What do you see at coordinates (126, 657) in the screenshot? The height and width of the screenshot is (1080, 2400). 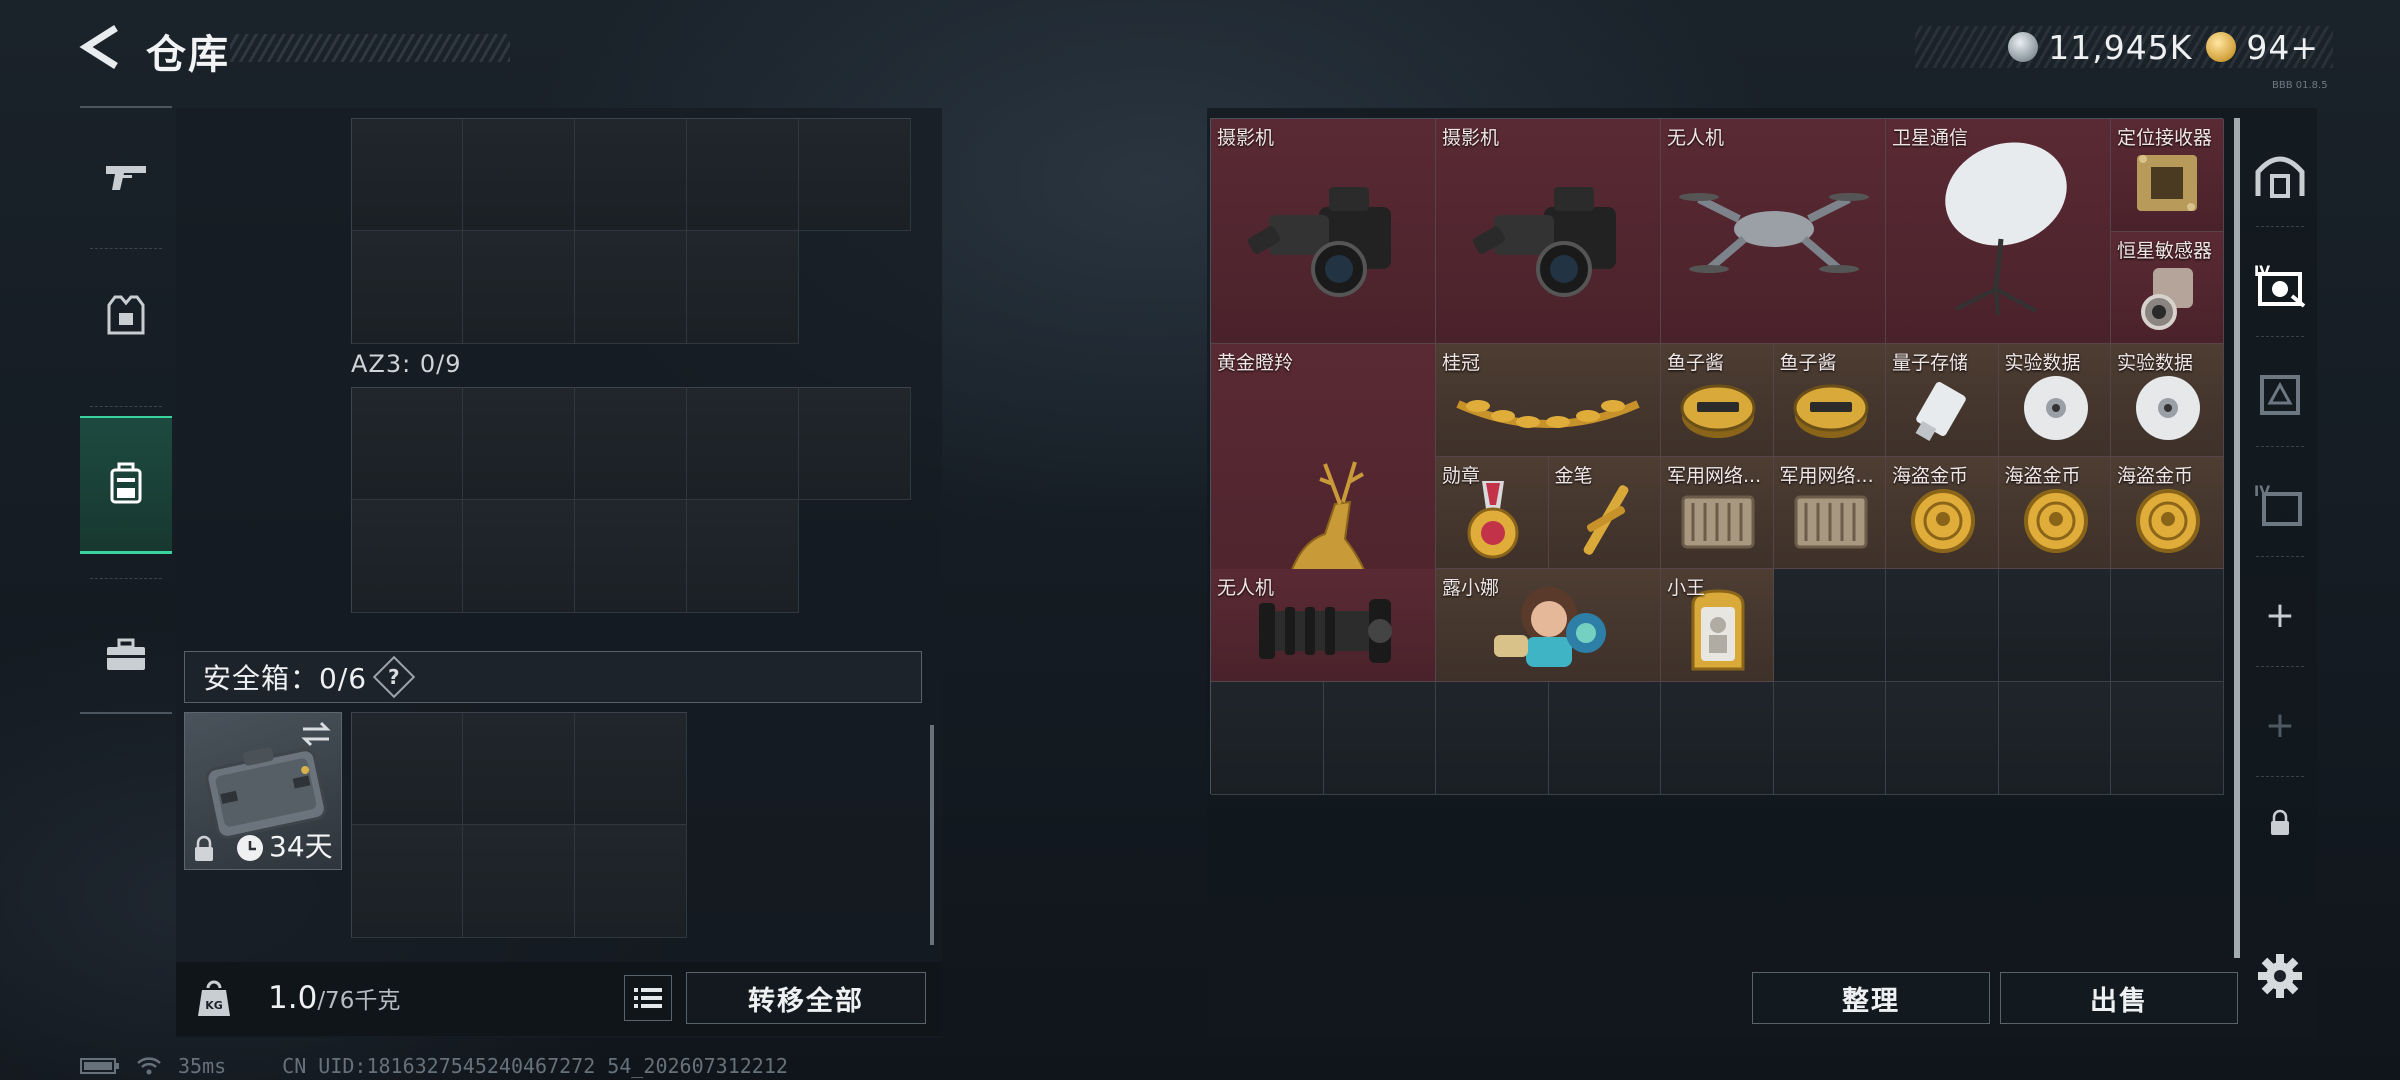 I see `rail-toolbox` at bounding box center [126, 657].